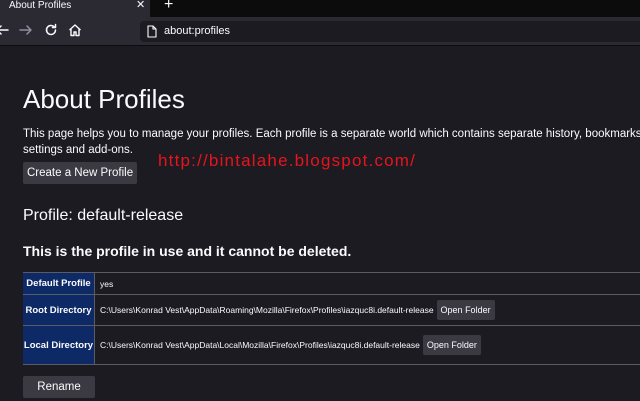  Describe the element at coordinates (451, 345) in the screenshot. I see `open-local-folder-button: Open Folder` at that location.